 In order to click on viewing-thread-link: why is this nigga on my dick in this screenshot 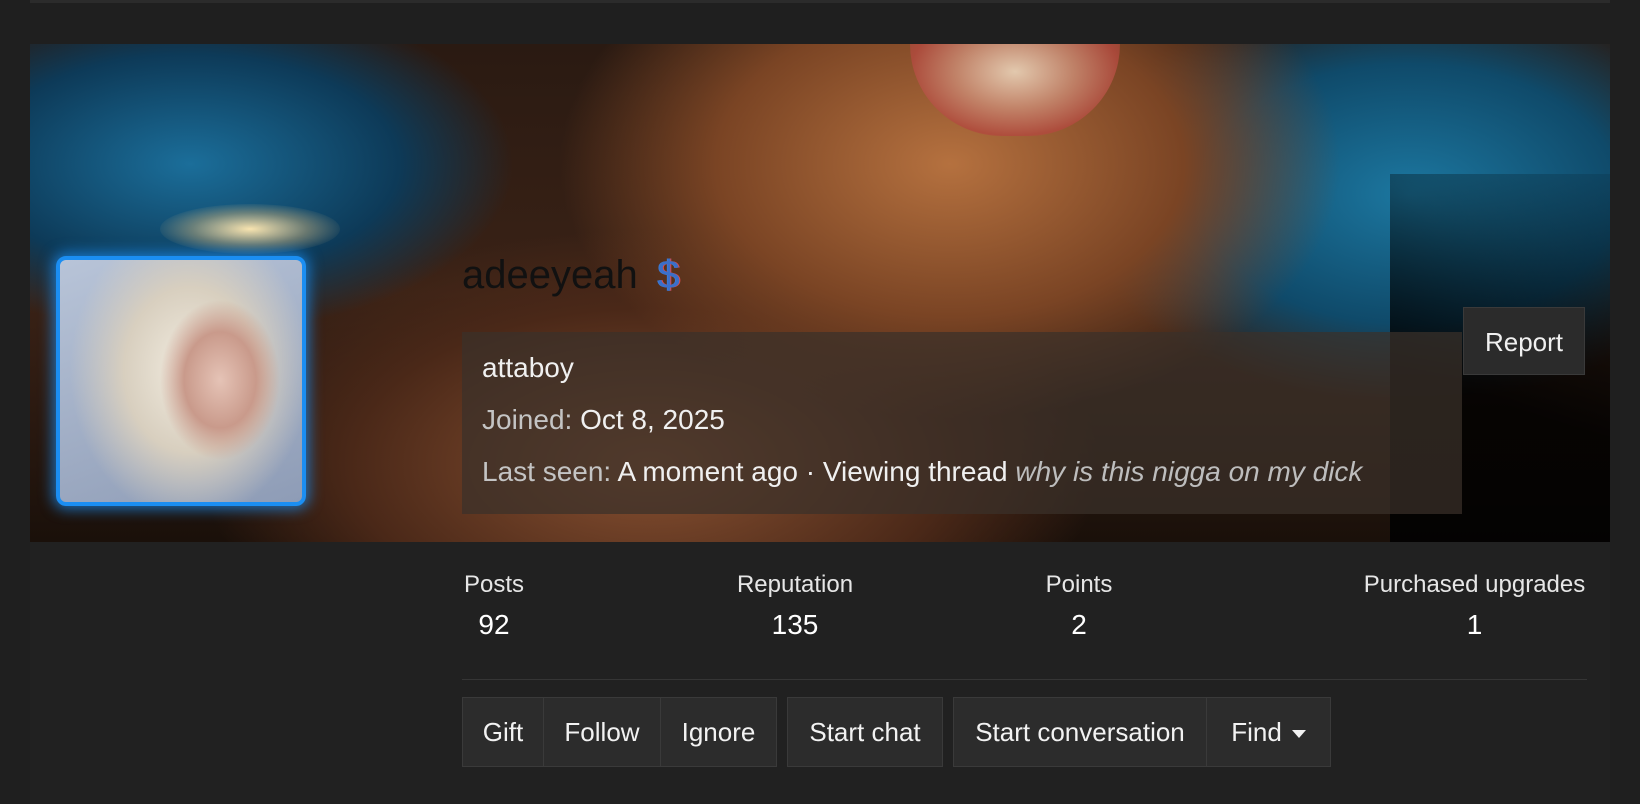, I will do `click(1188, 471)`.